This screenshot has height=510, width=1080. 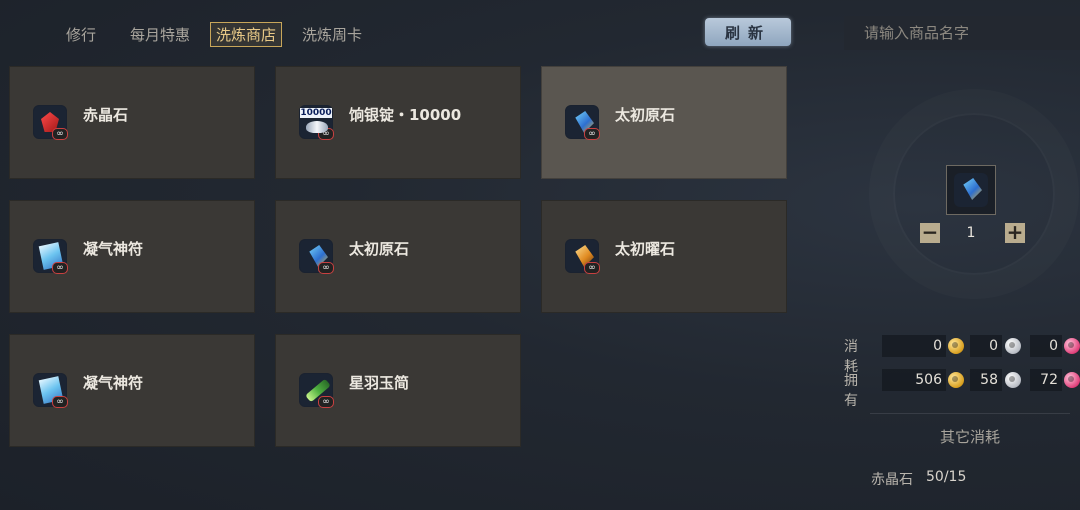 I want to click on divider, so click(x=970, y=413).